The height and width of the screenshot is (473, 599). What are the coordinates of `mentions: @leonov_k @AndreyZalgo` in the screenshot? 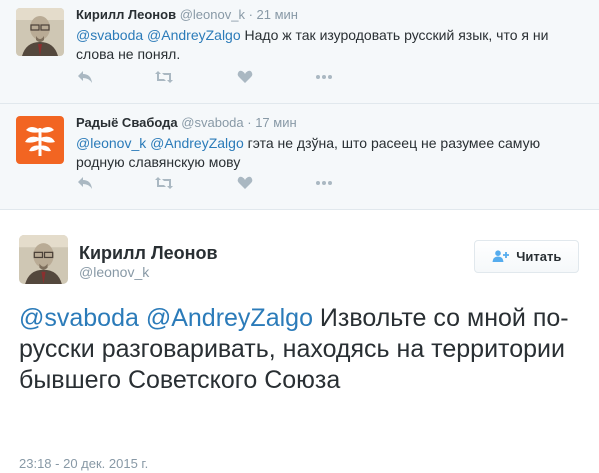 It's located at (160, 143).